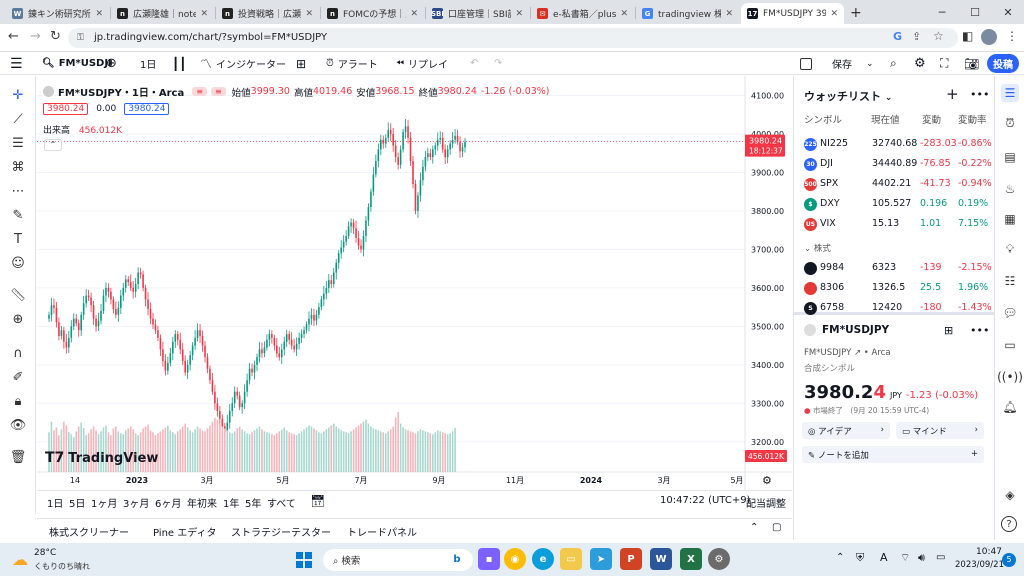 The width and height of the screenshot is (1024, 576). What do you see at coordinates (1010, 345) in the screenshot?
I see `minds-bubble-icon: ▭` at bounding box center [1010, 345].